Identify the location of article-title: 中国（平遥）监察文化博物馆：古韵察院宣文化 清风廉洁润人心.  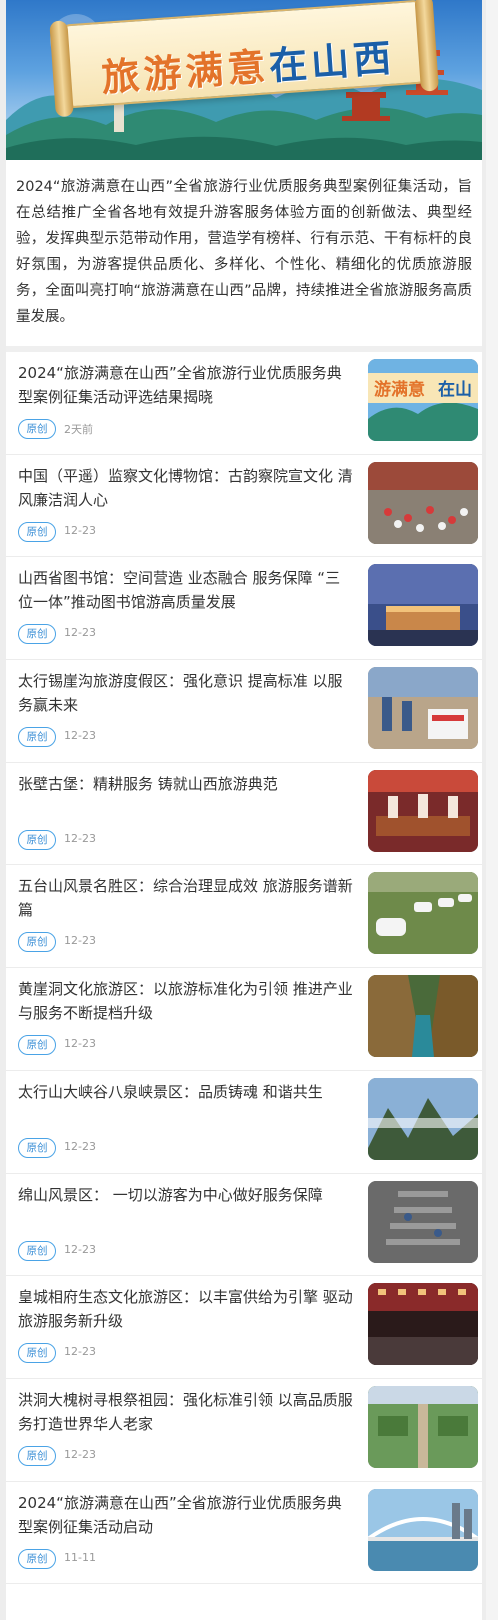
(186, 488).